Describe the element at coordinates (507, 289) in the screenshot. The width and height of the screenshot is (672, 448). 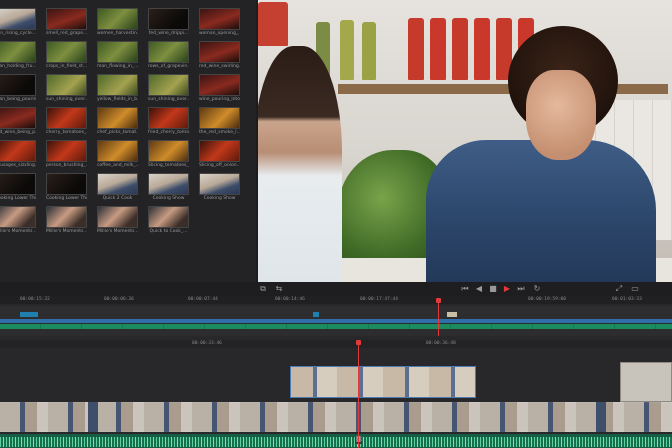
I see `play-icon: ▶` at that location.